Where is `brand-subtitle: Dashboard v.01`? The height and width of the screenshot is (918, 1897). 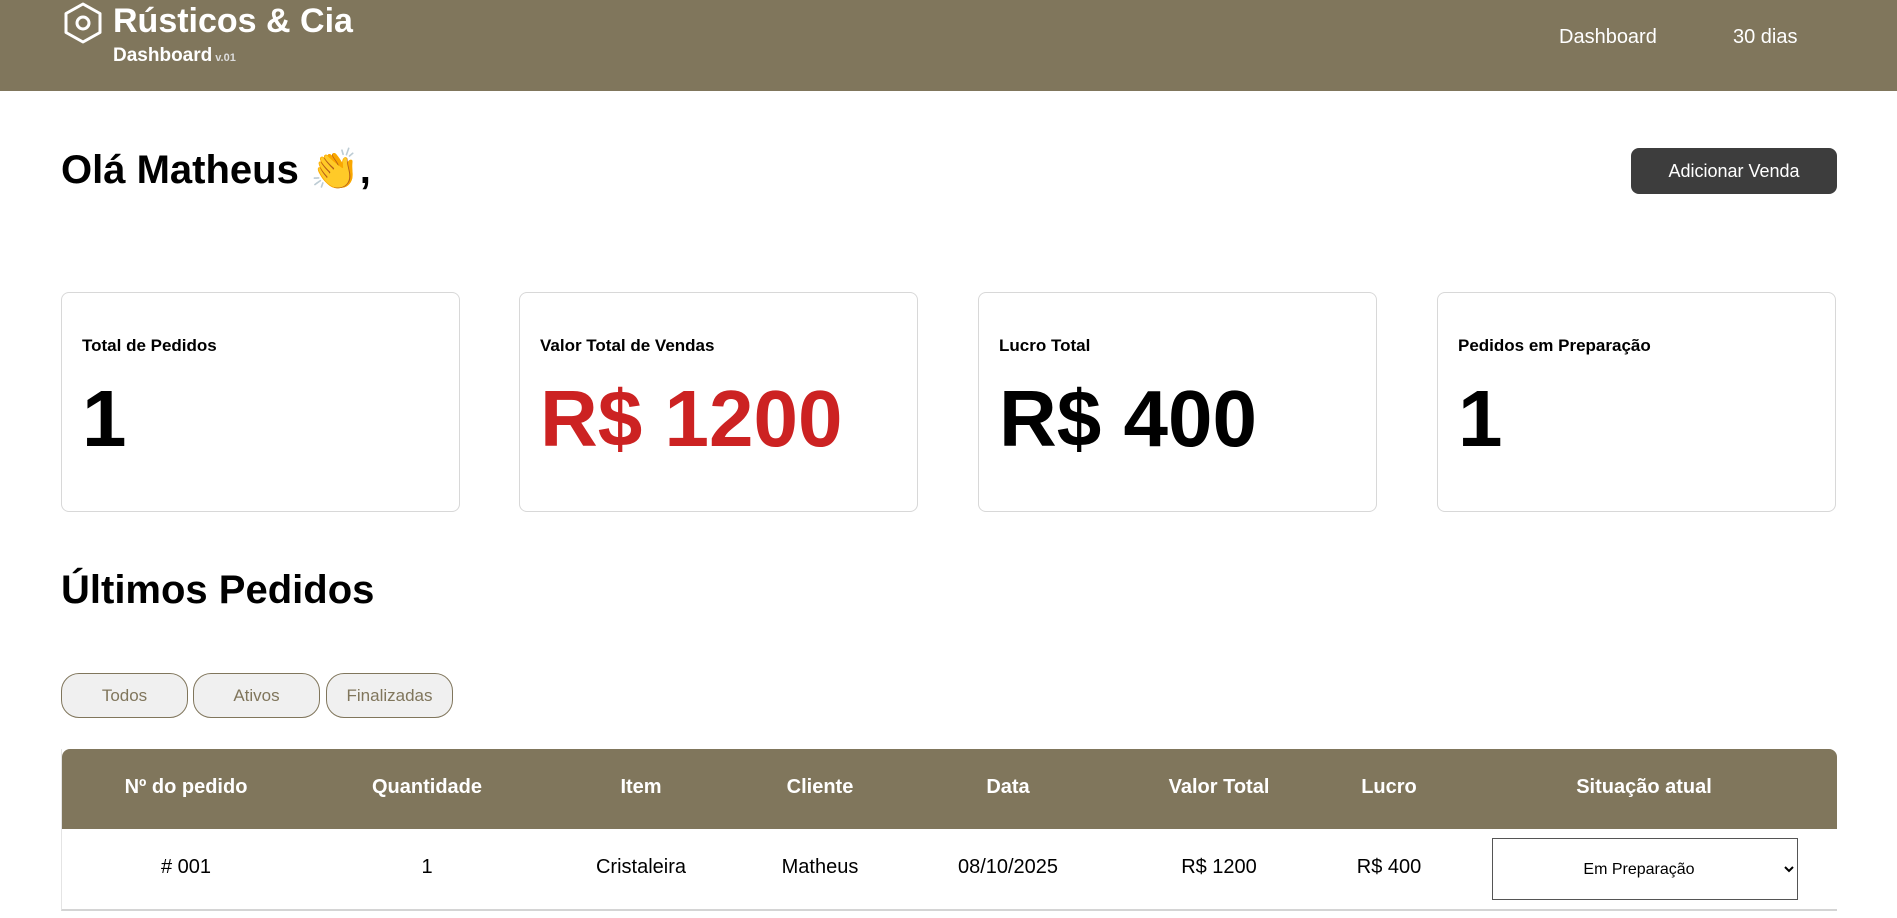 brand-subtitle: Dashboard v.01 is located at coordinates (174, 56).